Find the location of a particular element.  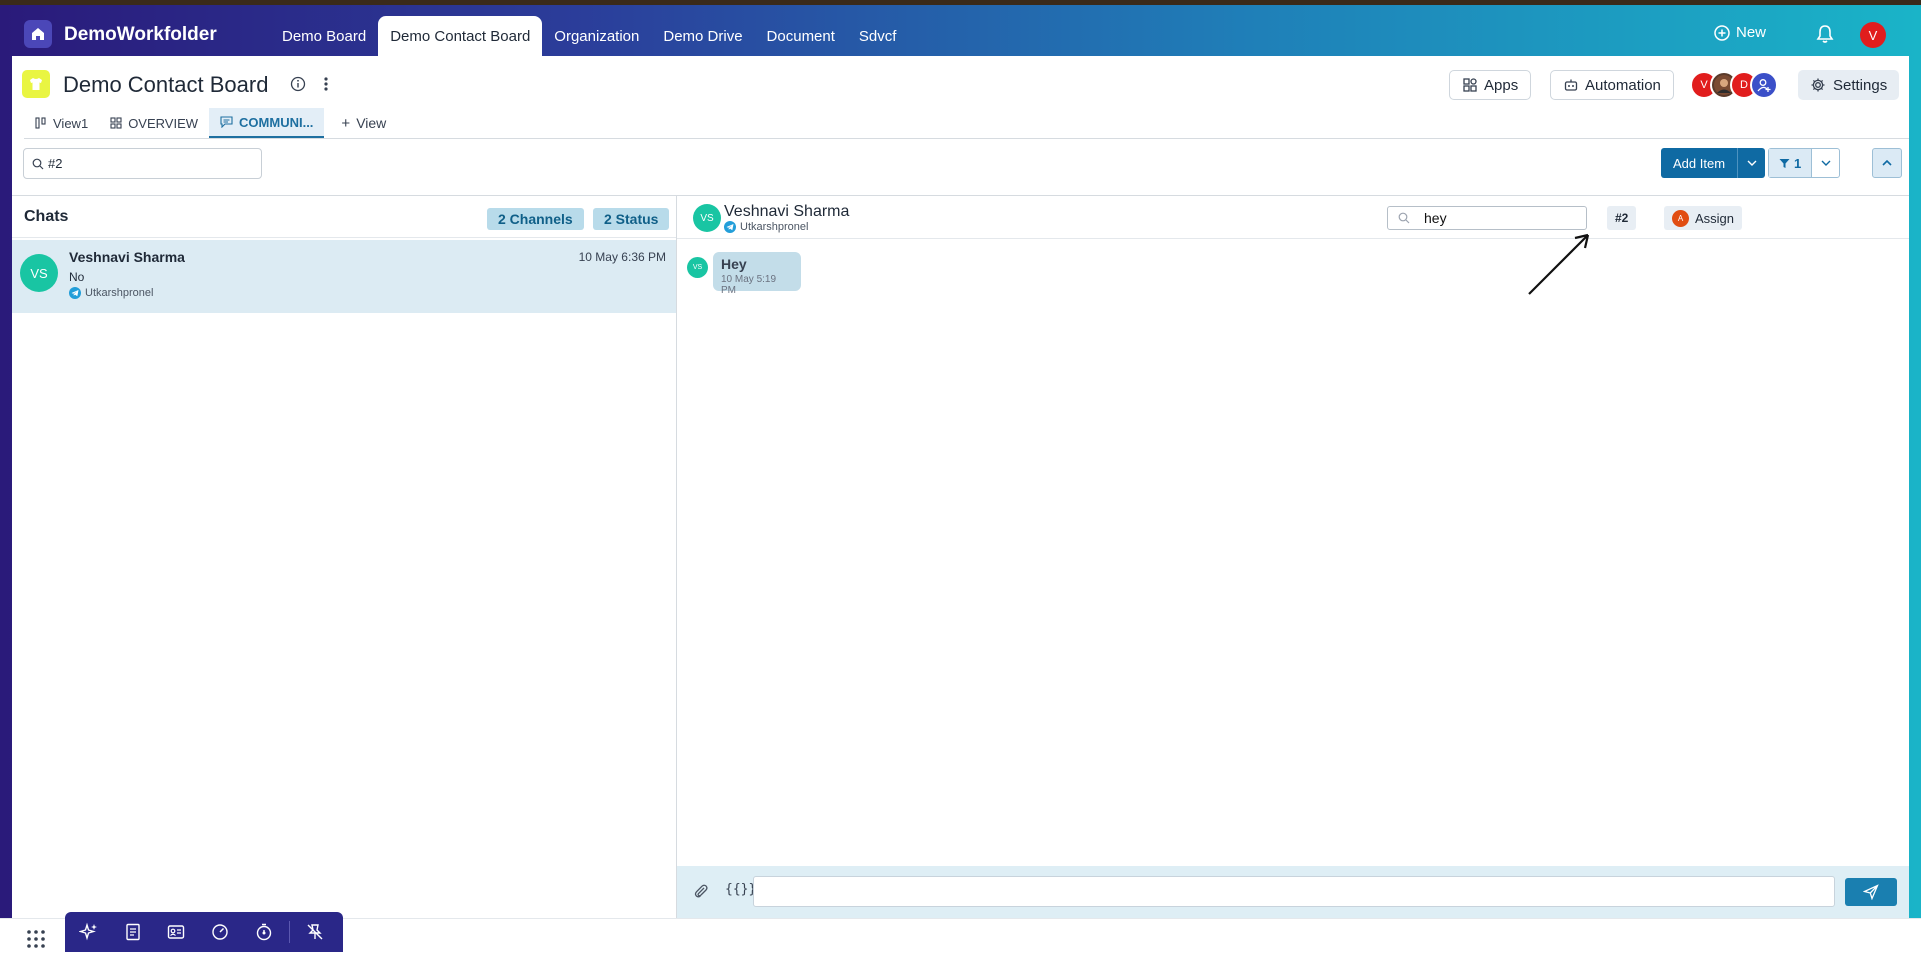

chat-timestamp: 10 May 6:36 PM is located at coordinates (622, 257).